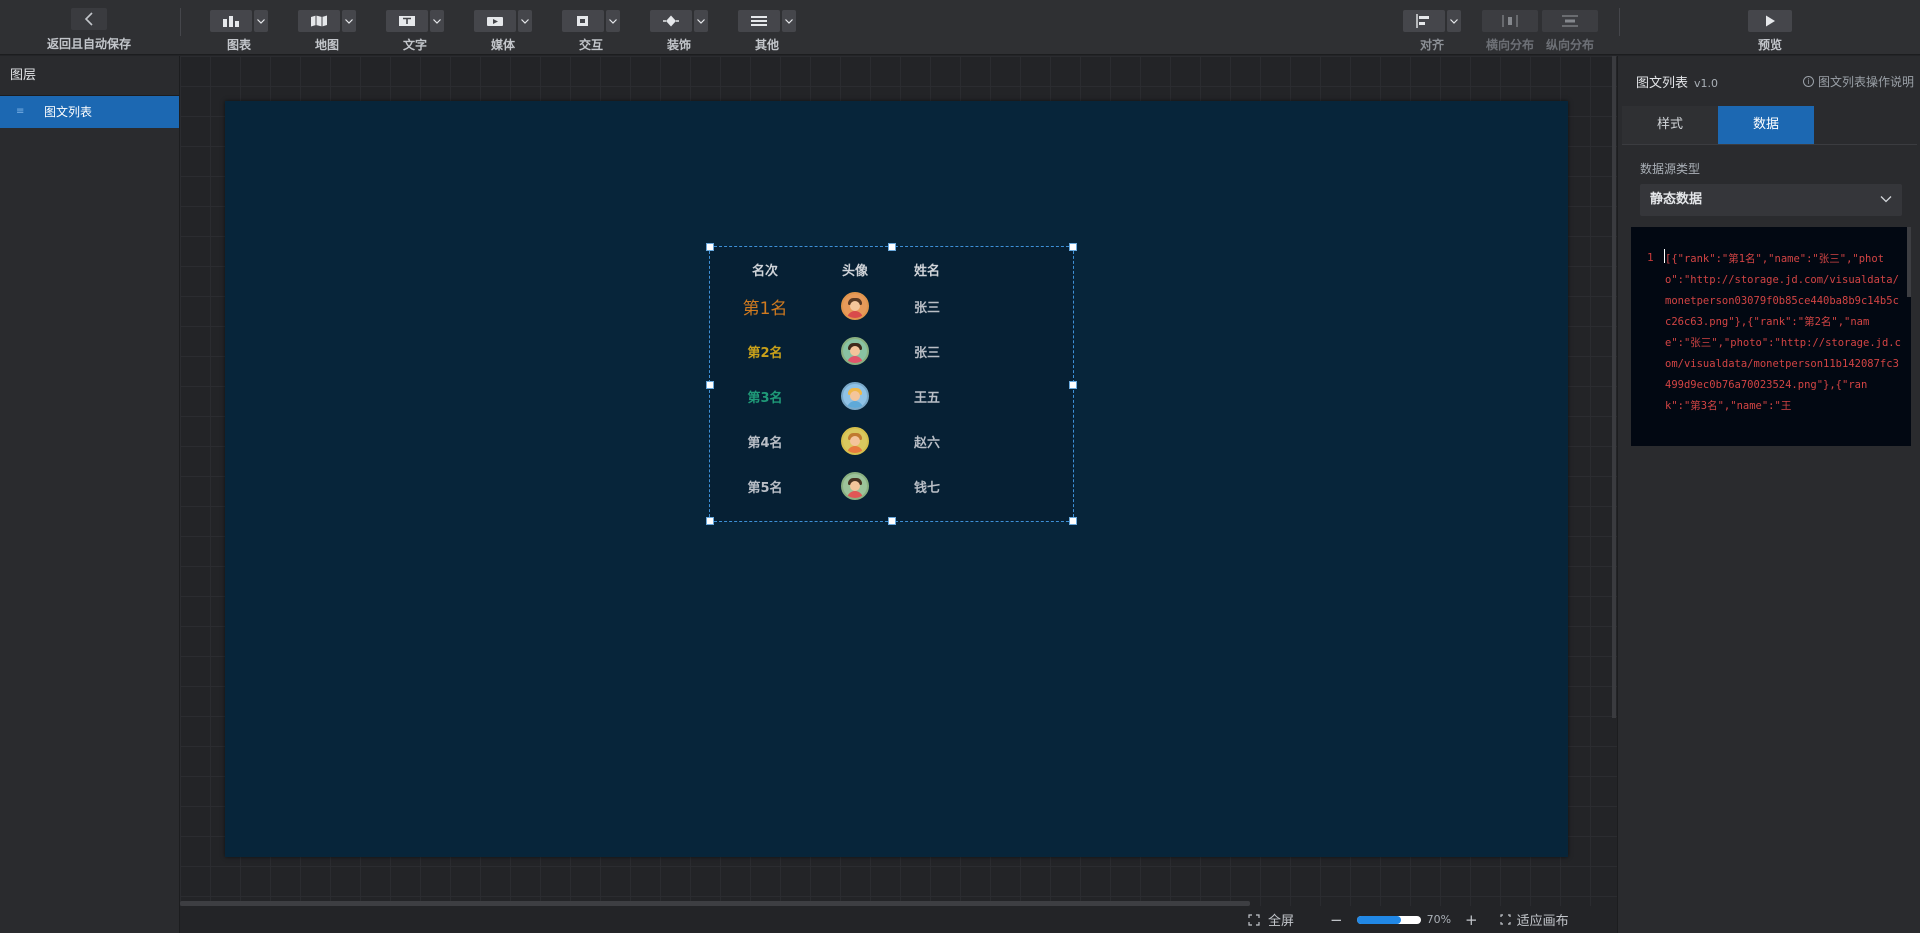 Image resolution: width=1920 pixels, height=933 pixels. I want to click on layer-panel-title: 图层, so click(89, 76).